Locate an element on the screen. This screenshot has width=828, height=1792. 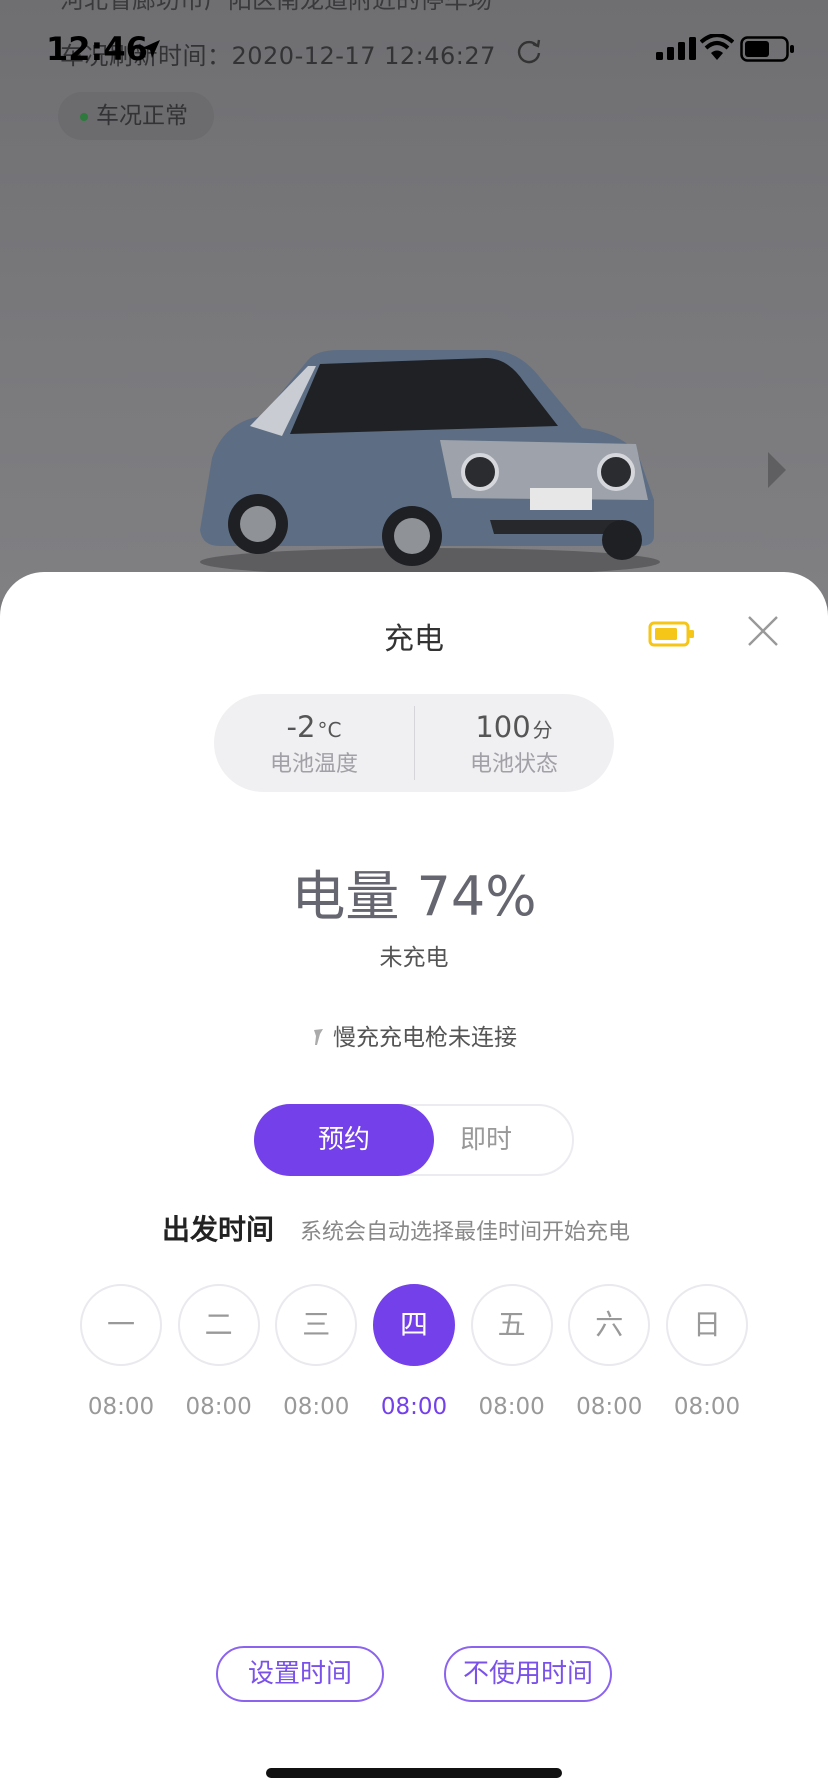
status-dot-icon is located at coordinates (84, 116).